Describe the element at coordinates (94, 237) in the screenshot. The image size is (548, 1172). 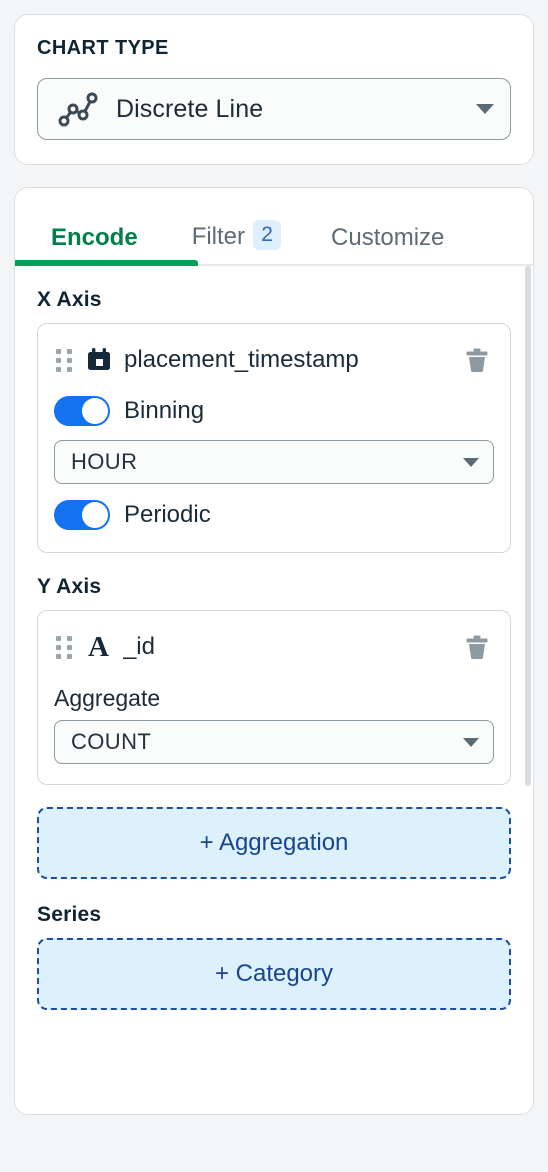
I see `tab-encode-label: Encode` at that location.